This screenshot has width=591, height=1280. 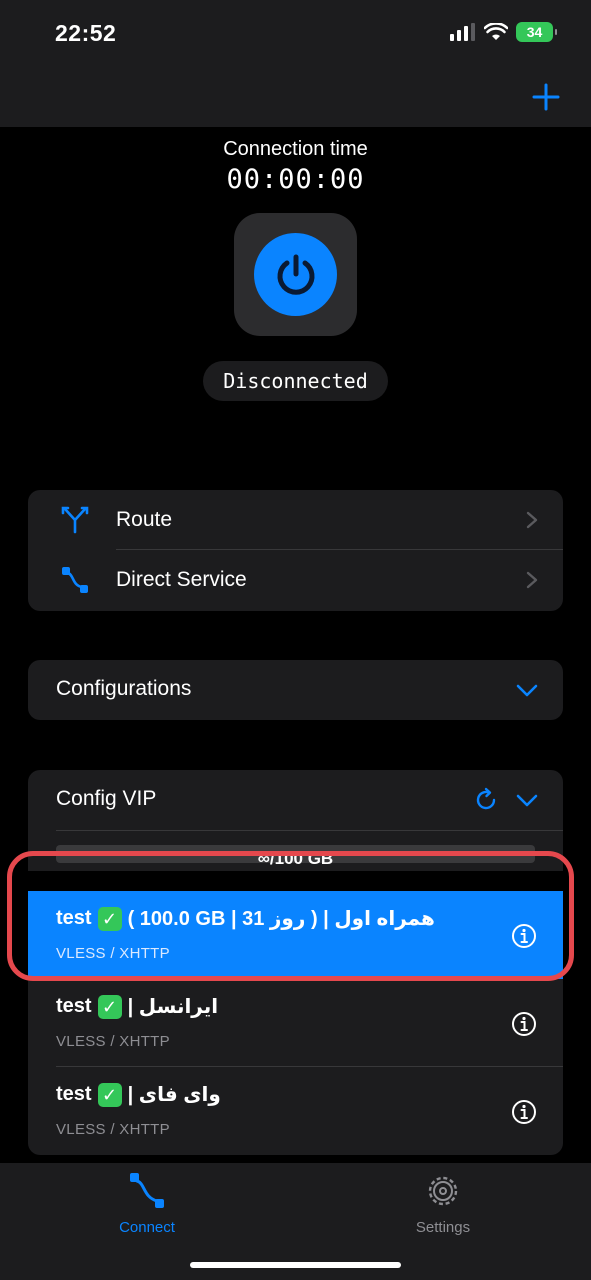 I want to click on connection-time-label: Connection time, so click(x=295, y=149).